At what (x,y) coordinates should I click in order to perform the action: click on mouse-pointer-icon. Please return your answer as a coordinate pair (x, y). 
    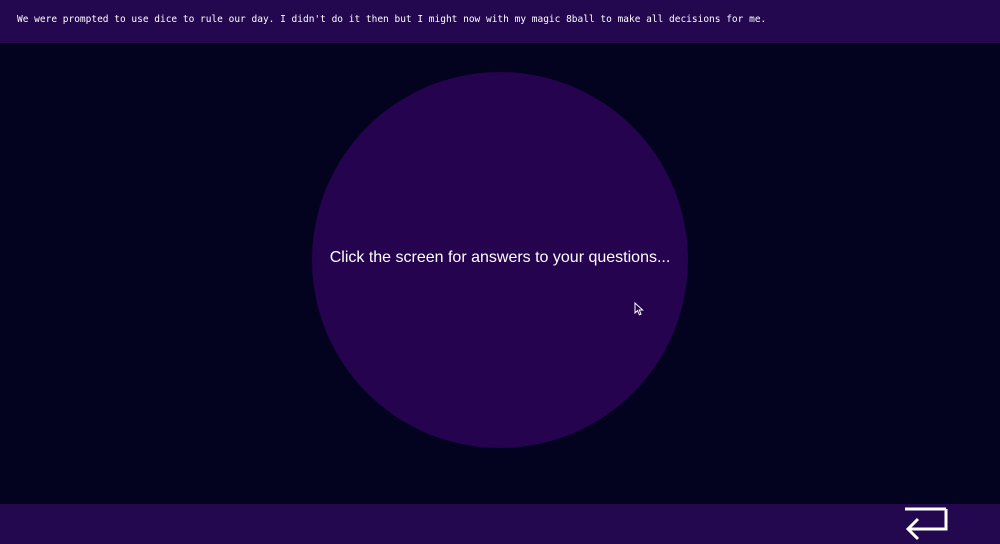
    Looking at the image, I should click on (639, 309).